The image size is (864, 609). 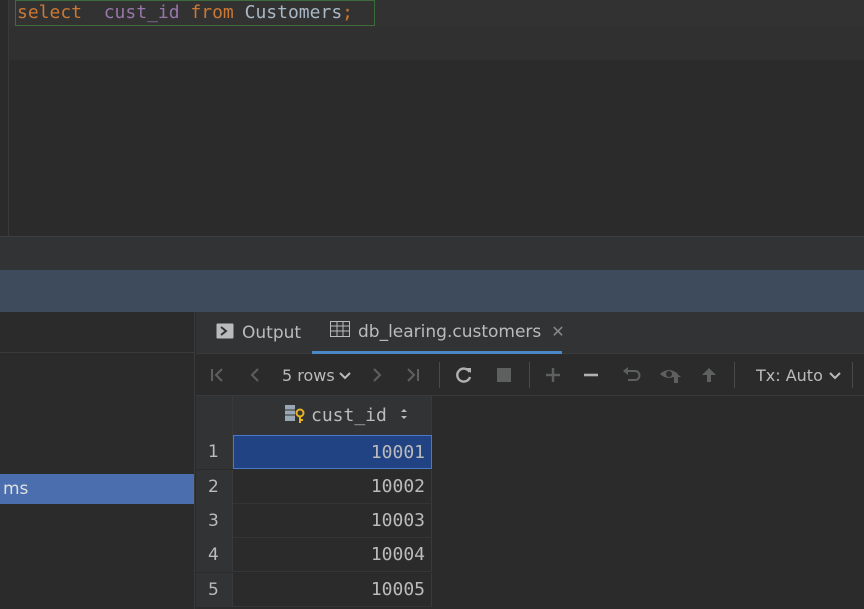 I want to click on row-number: 1, so click(x=214, y=452).